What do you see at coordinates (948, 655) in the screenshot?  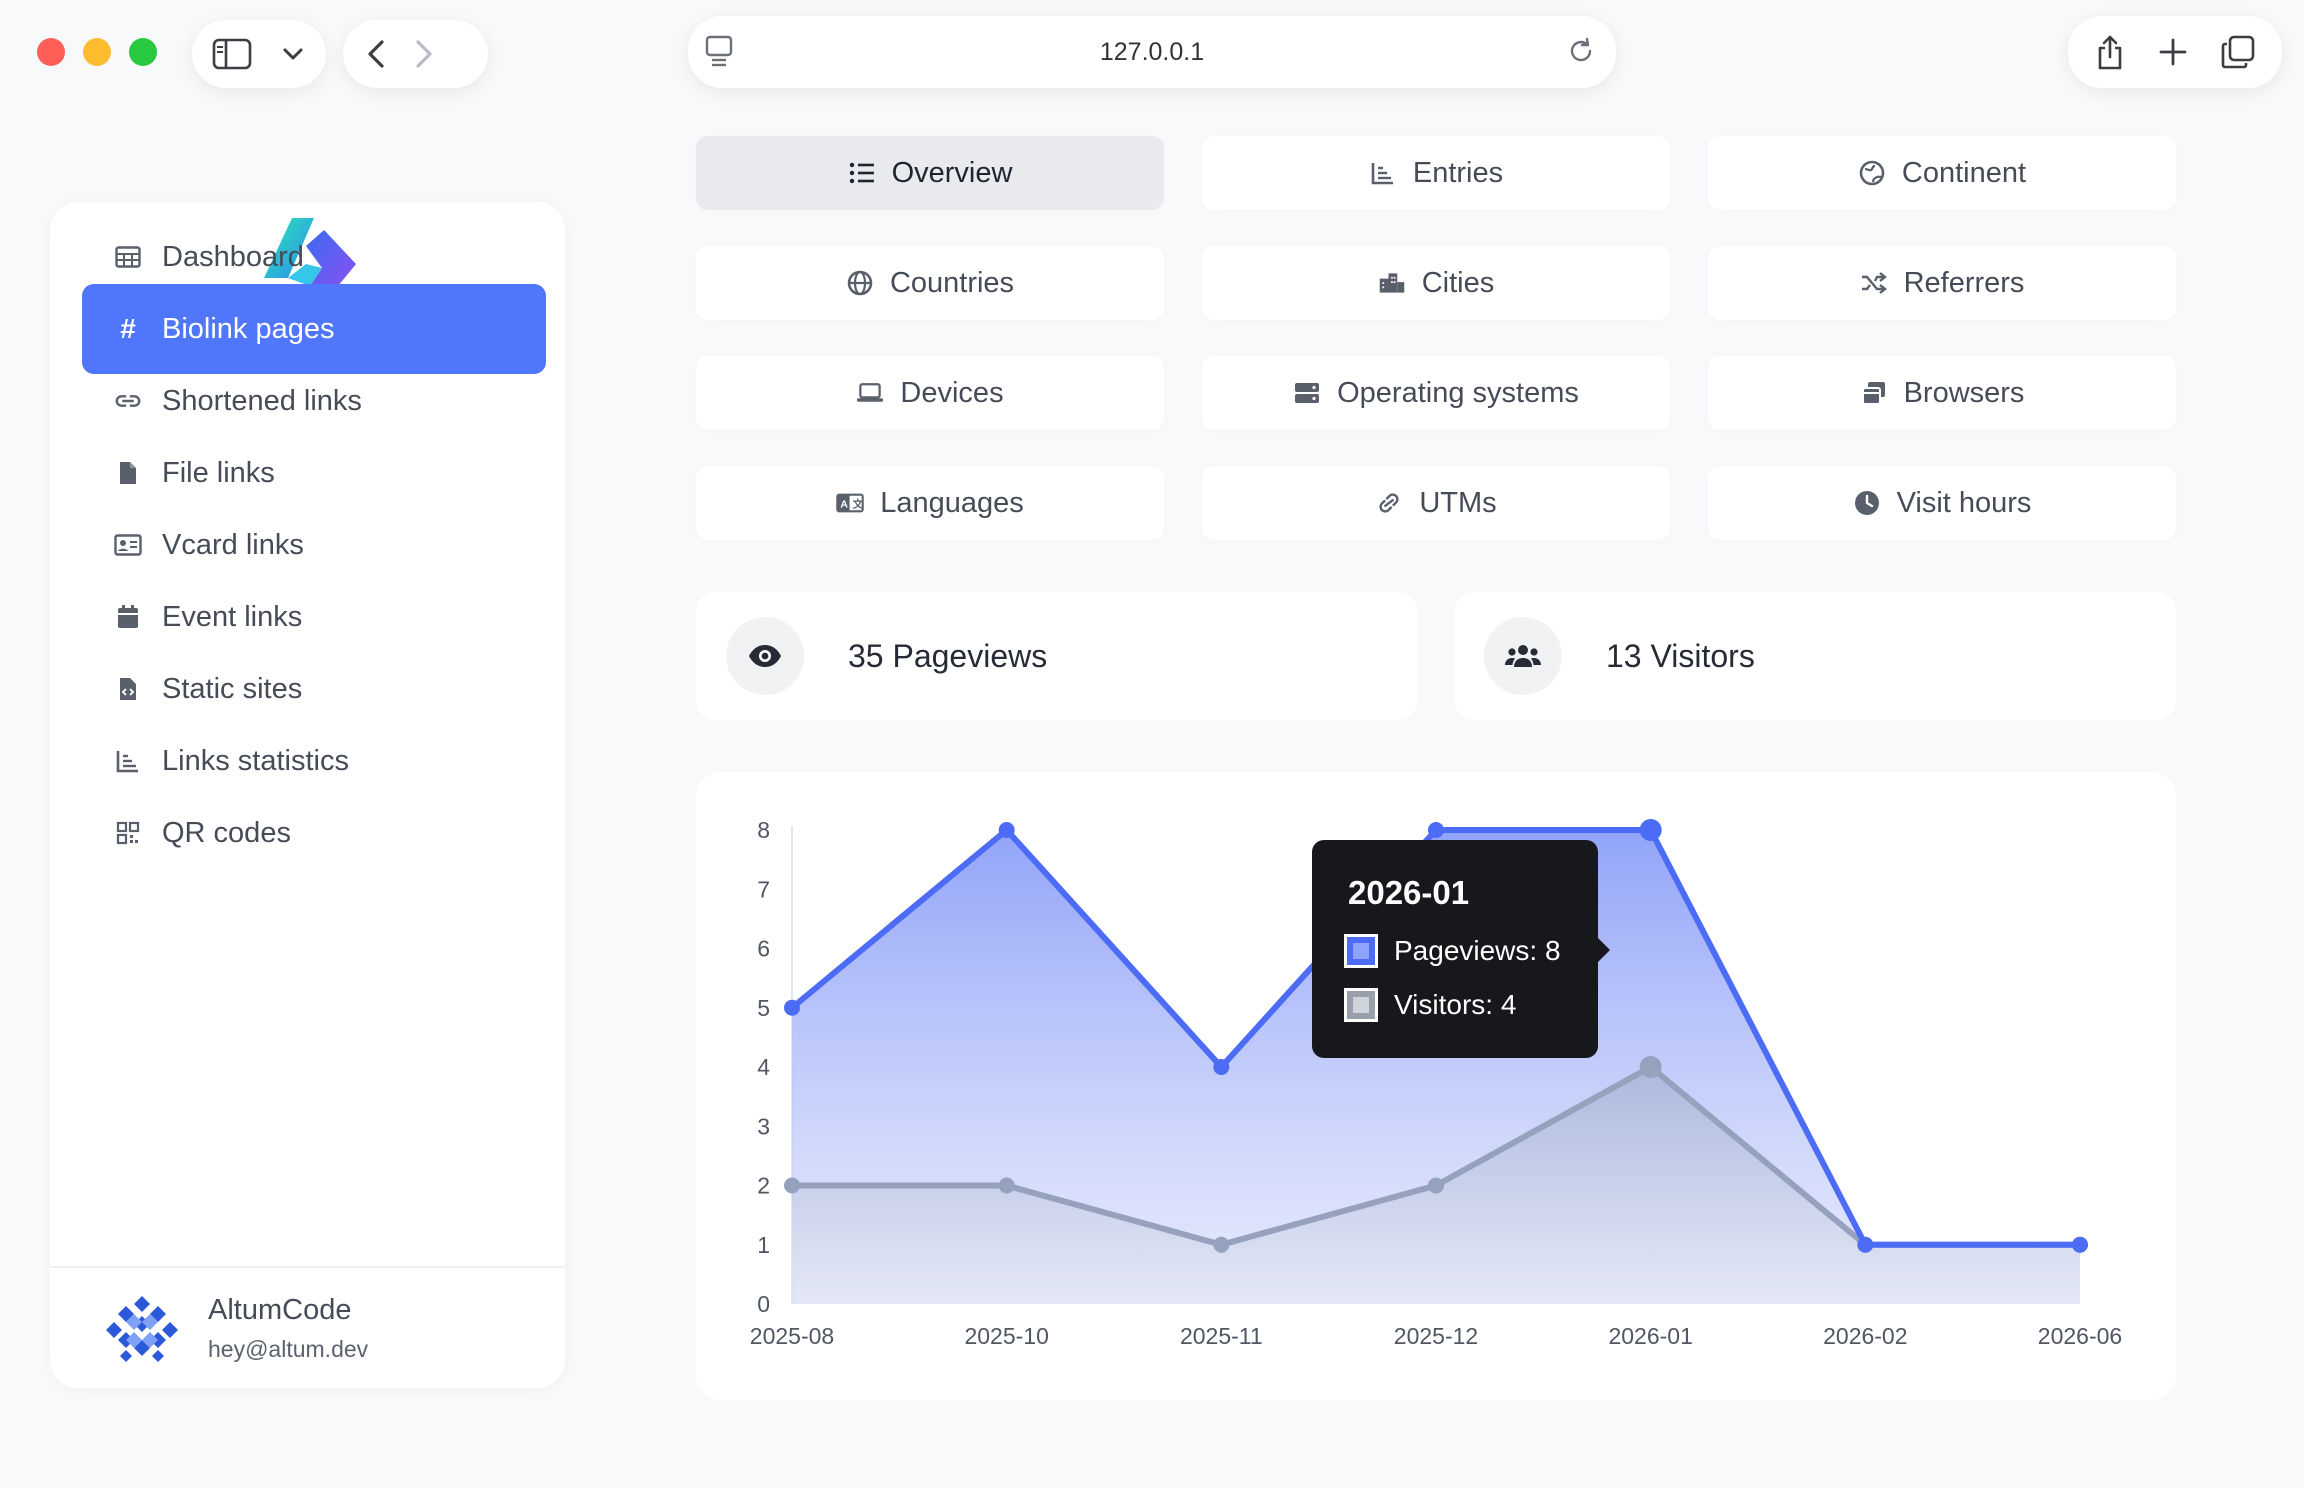 I see `pageviews-count: 35 Pageviews` at bounding box center [948, 655].